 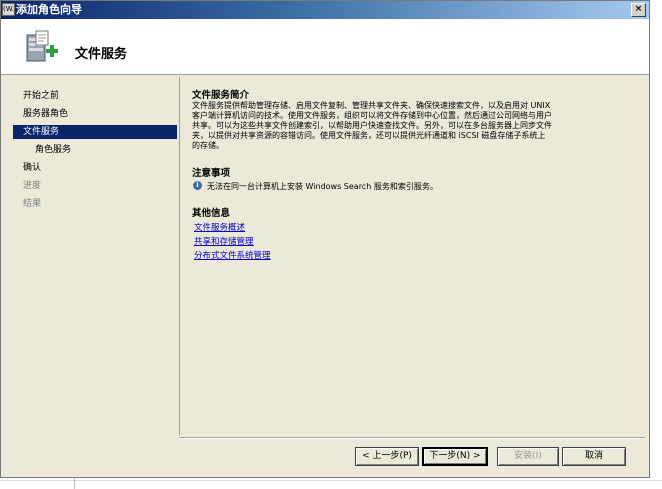 I want to click on nav-item-file-services: 文件服务, so click(x=95, y=132).